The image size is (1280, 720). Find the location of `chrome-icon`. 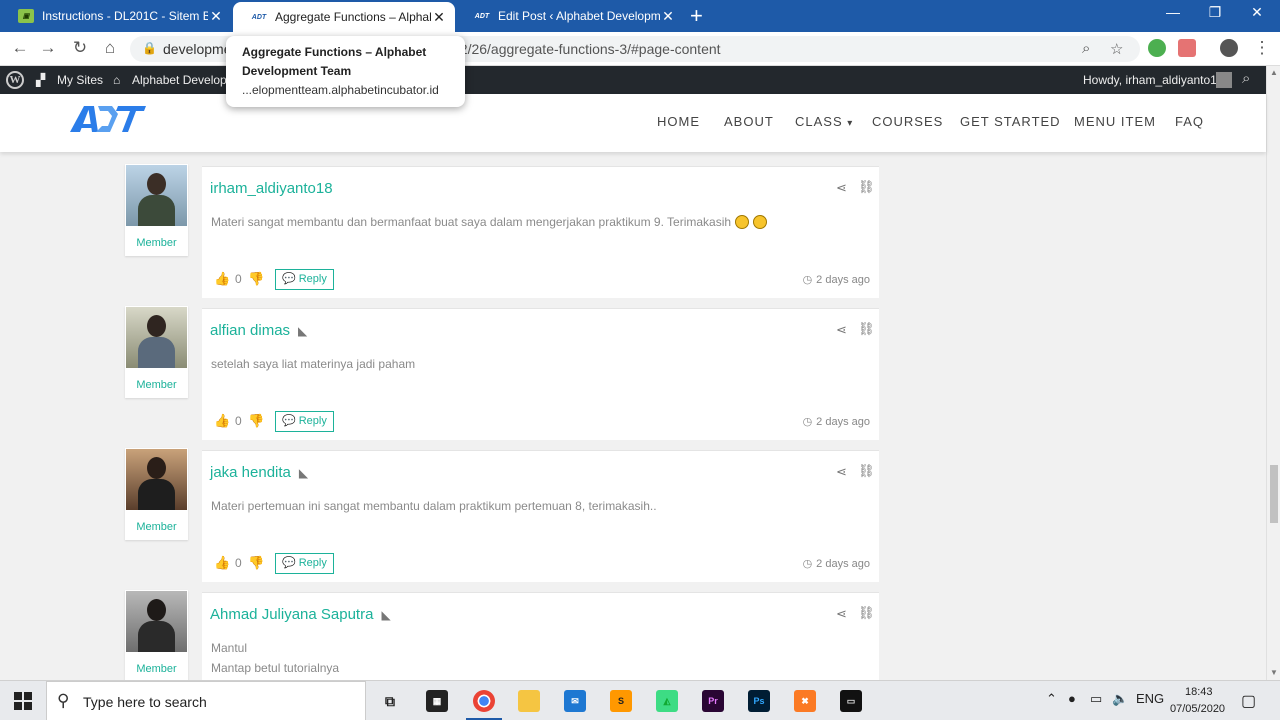

chrome-icon is located at coordinates (484, 701).